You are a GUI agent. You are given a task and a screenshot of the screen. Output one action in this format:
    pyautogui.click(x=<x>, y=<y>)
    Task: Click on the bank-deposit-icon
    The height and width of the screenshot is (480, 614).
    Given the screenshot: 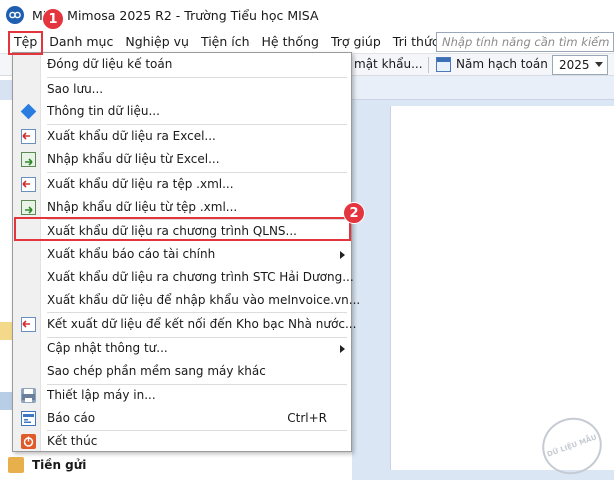 What is the action you would take?
    pyautogui.click(x=16, y=465)
    